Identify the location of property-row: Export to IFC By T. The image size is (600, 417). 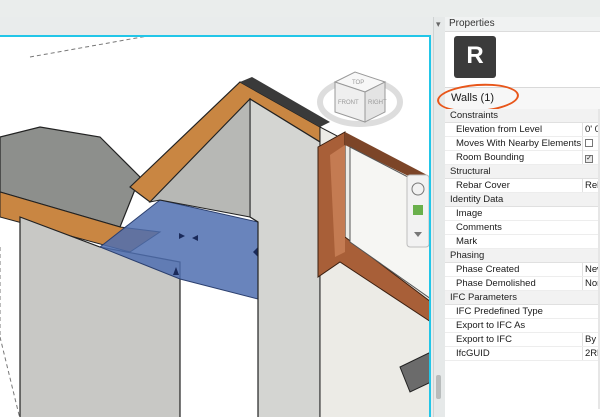
(522, 340).